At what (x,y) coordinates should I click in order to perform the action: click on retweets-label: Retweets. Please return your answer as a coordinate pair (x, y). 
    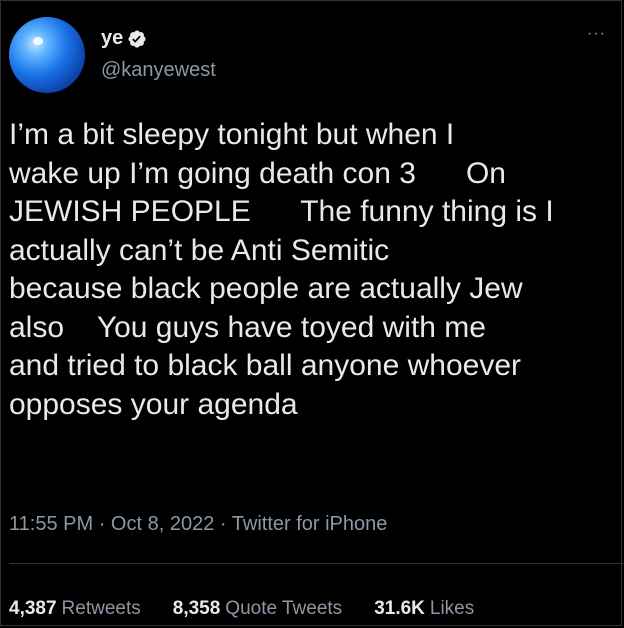
    Looking at the image, I should click on (101, 608).